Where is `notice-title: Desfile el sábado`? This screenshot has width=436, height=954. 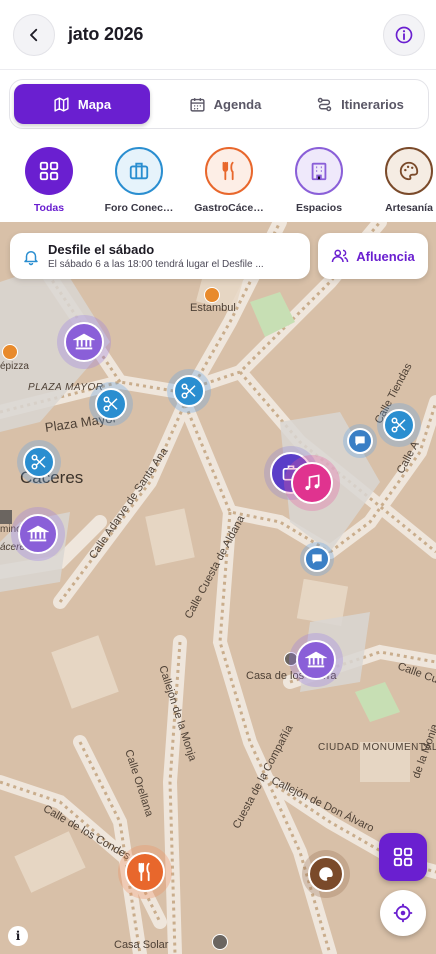
notice-title: Desfile el sábado is located at coordinates (101, 249).